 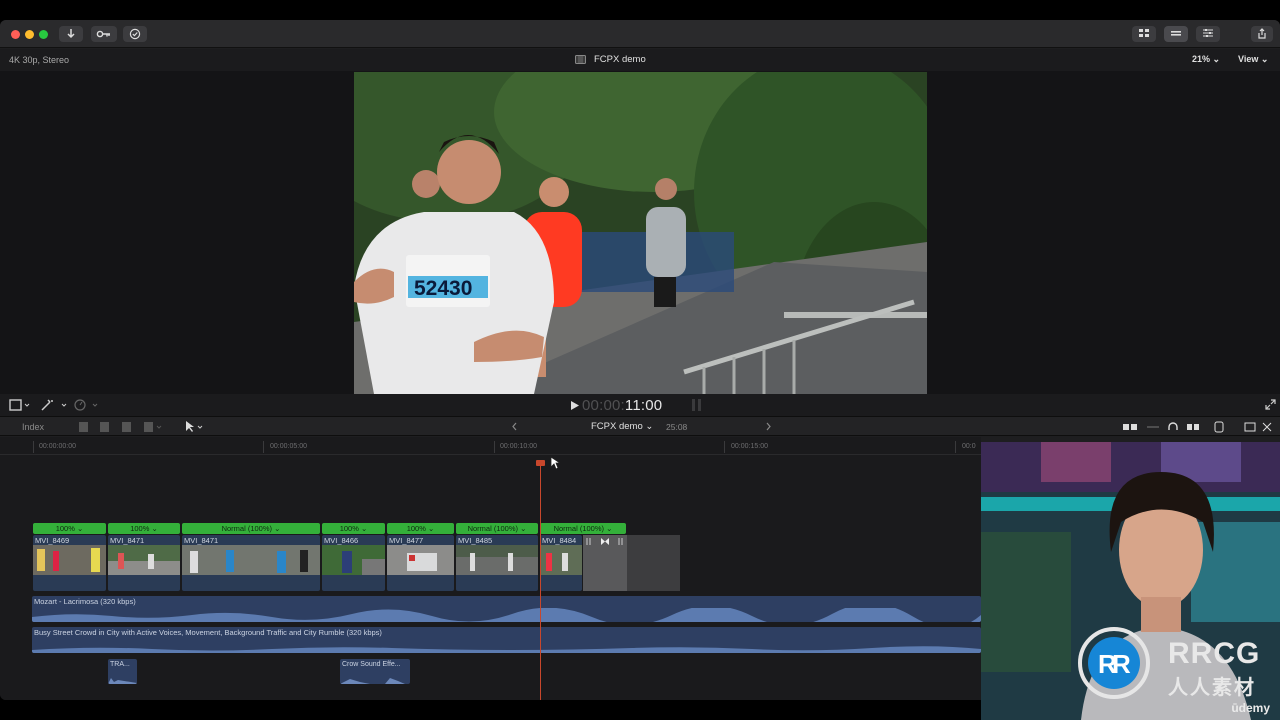 What do you see at coordinates (52, 540) in the screenshot?
I see `clip-name: MVI_8469` at bounding box center [52, 540].